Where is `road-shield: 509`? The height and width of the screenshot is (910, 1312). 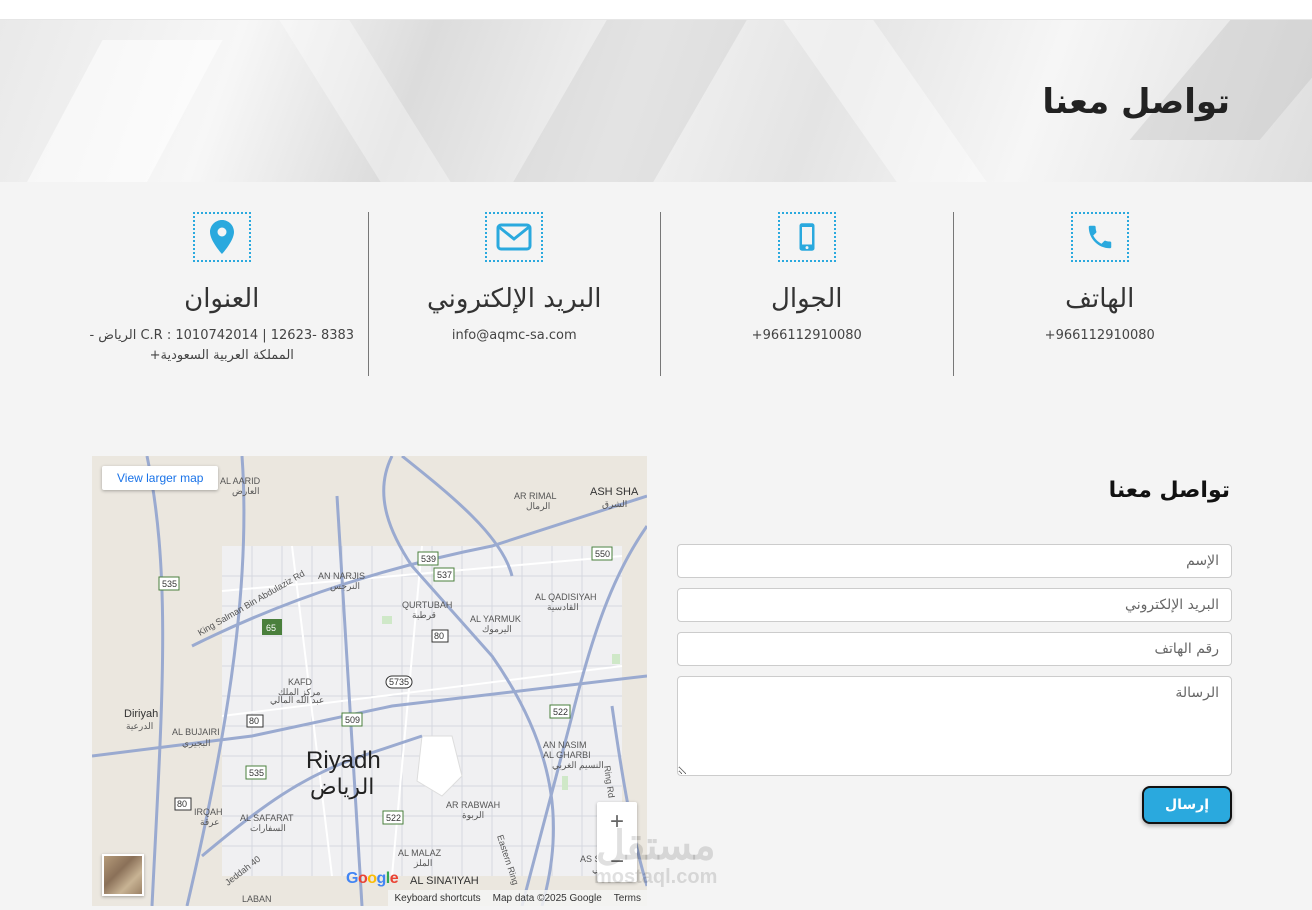
road-shield: 509 is located at coordinates (352, 719).